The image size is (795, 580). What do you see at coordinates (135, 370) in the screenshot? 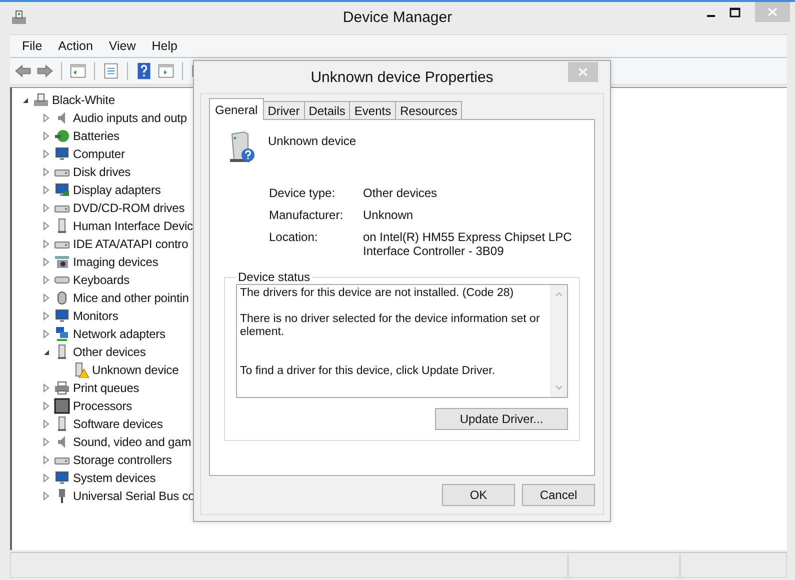
I see `tree-item: Unknown device` at bounding box center [135, 370].